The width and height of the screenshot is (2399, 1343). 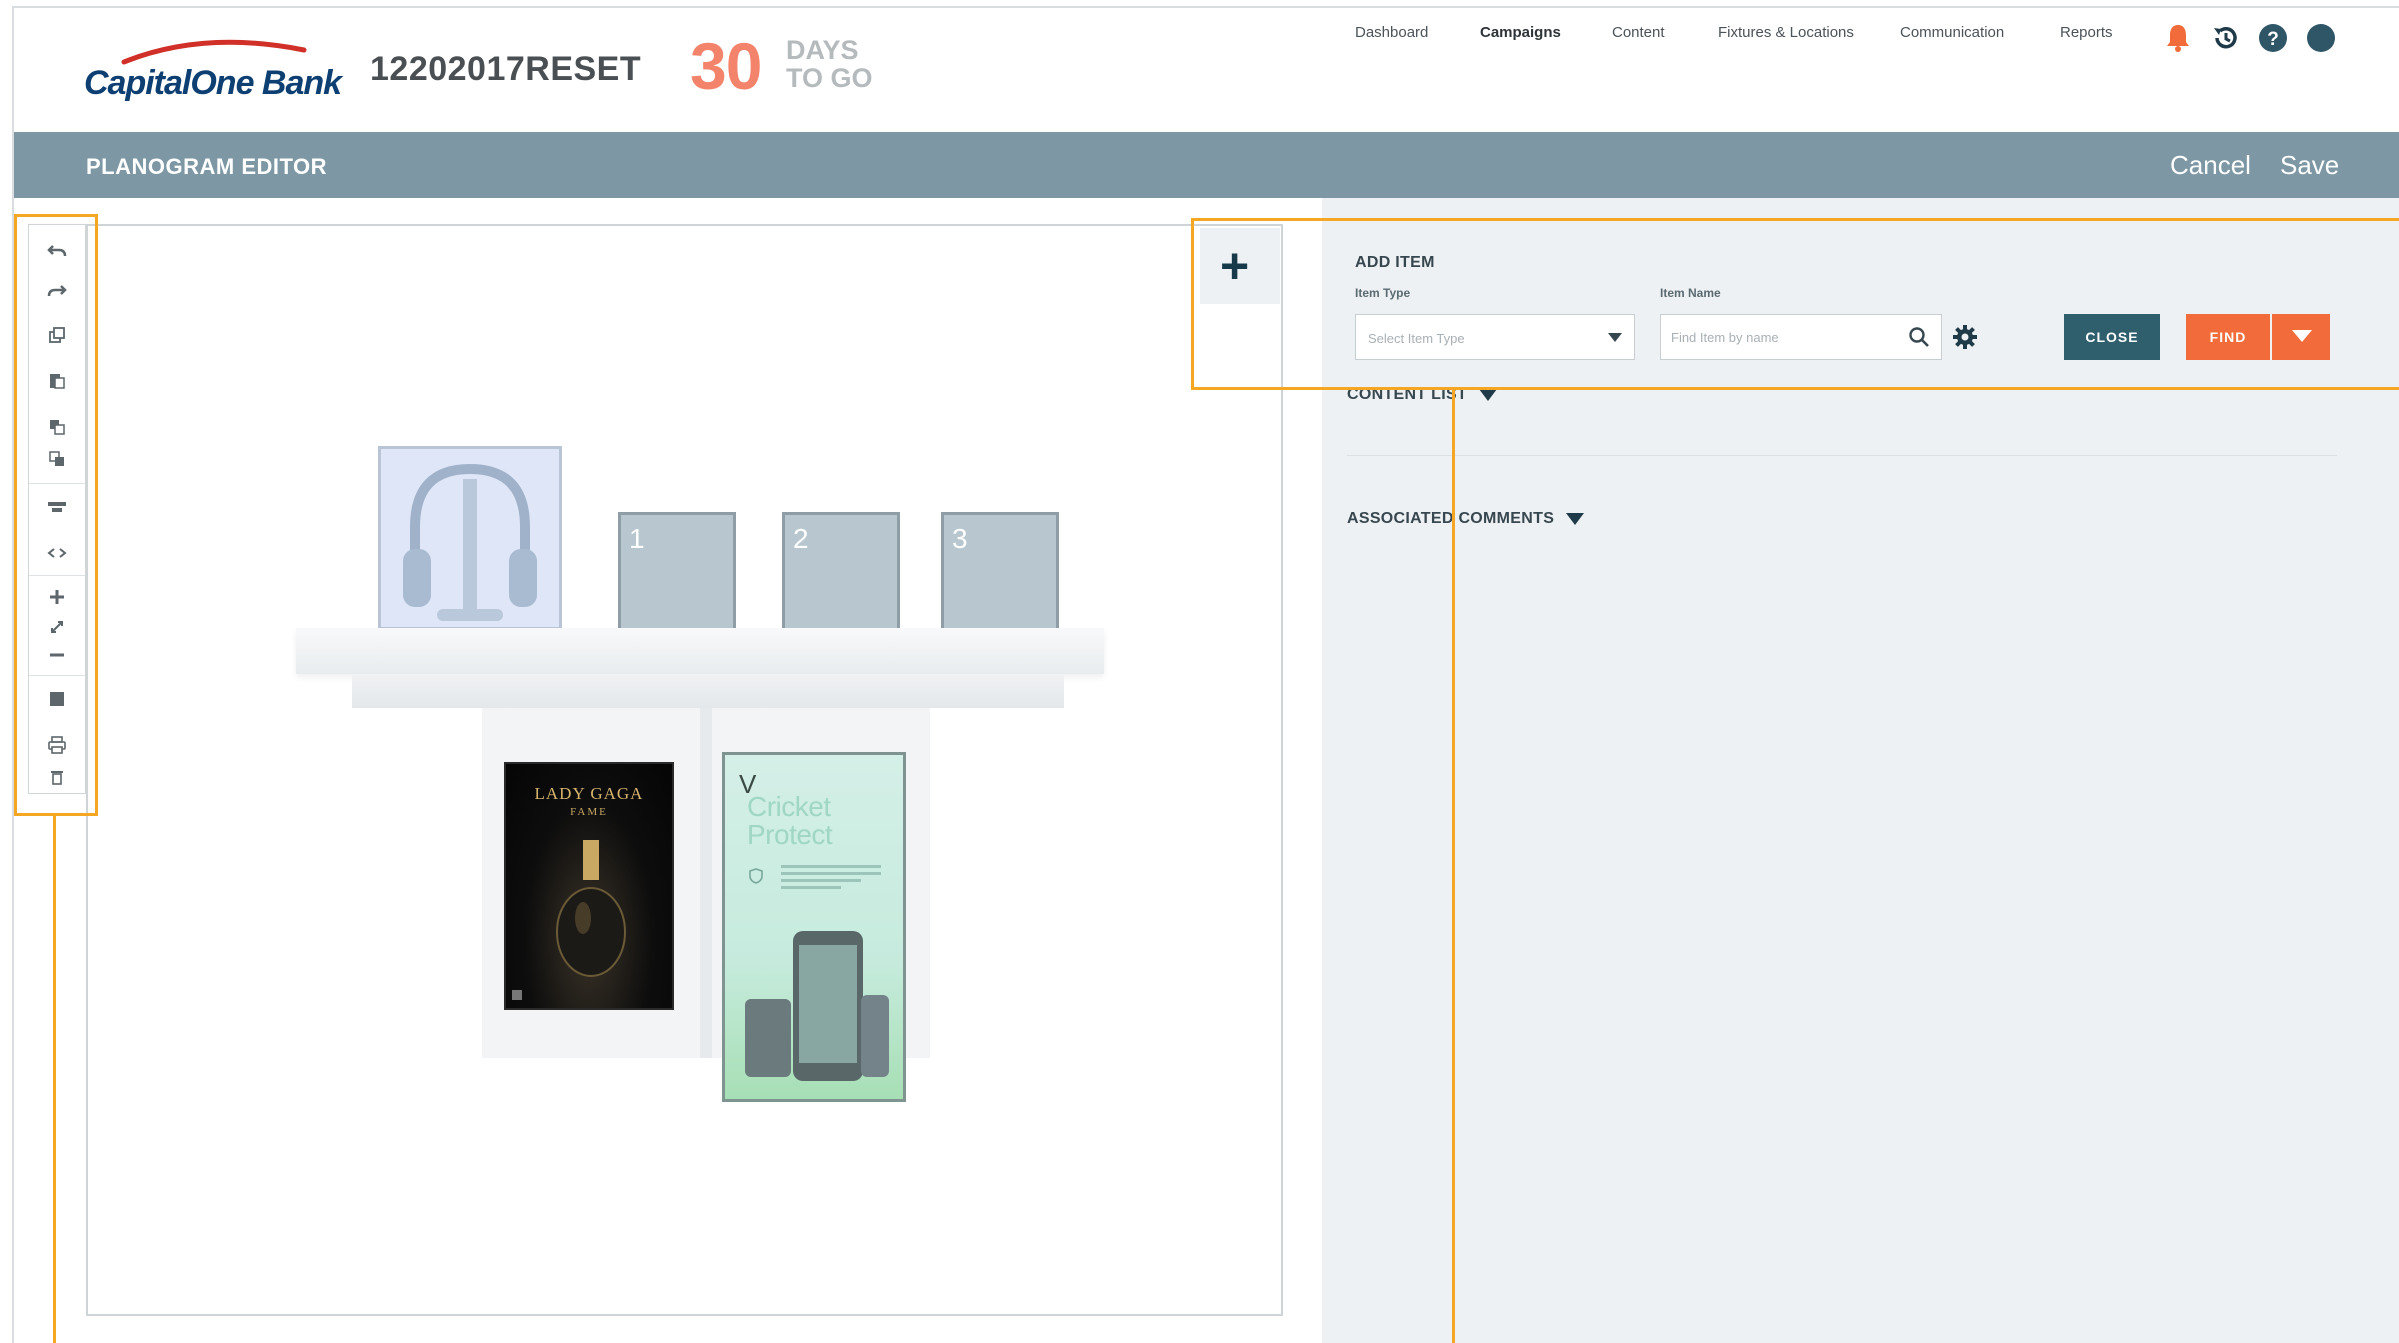 I want to click on shield-icon, so click(x=756, y=876).